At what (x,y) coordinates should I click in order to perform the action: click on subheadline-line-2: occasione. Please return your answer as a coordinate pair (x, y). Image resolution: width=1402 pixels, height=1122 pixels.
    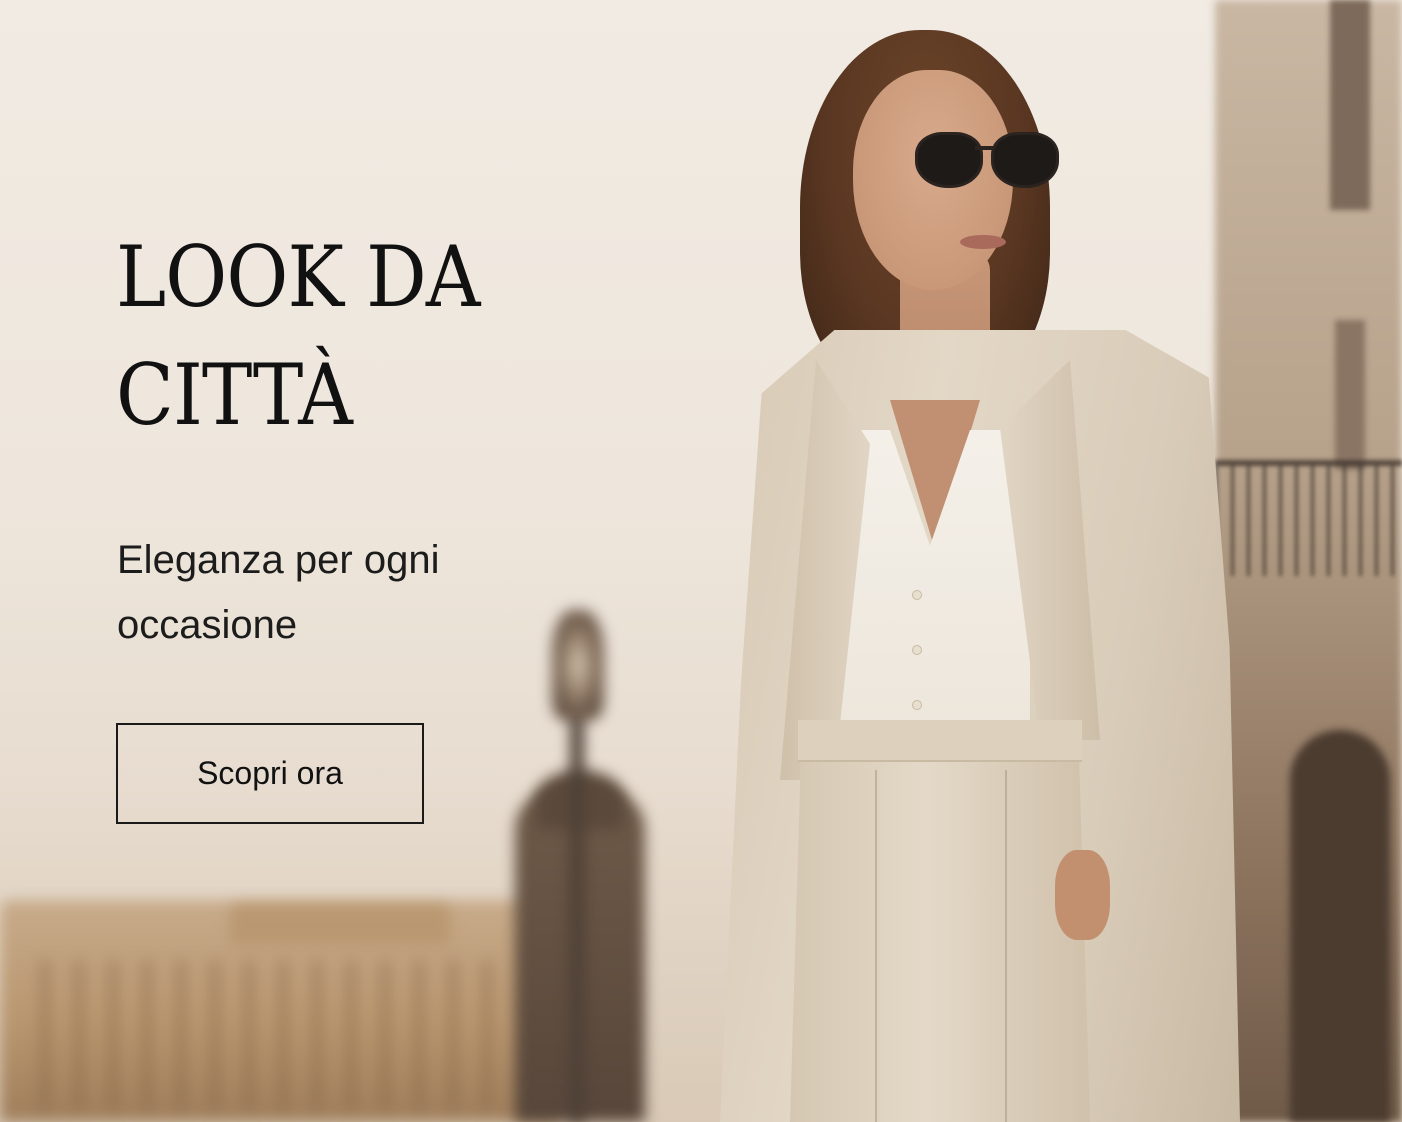
    Looking at the image, I should click on (207, 625).